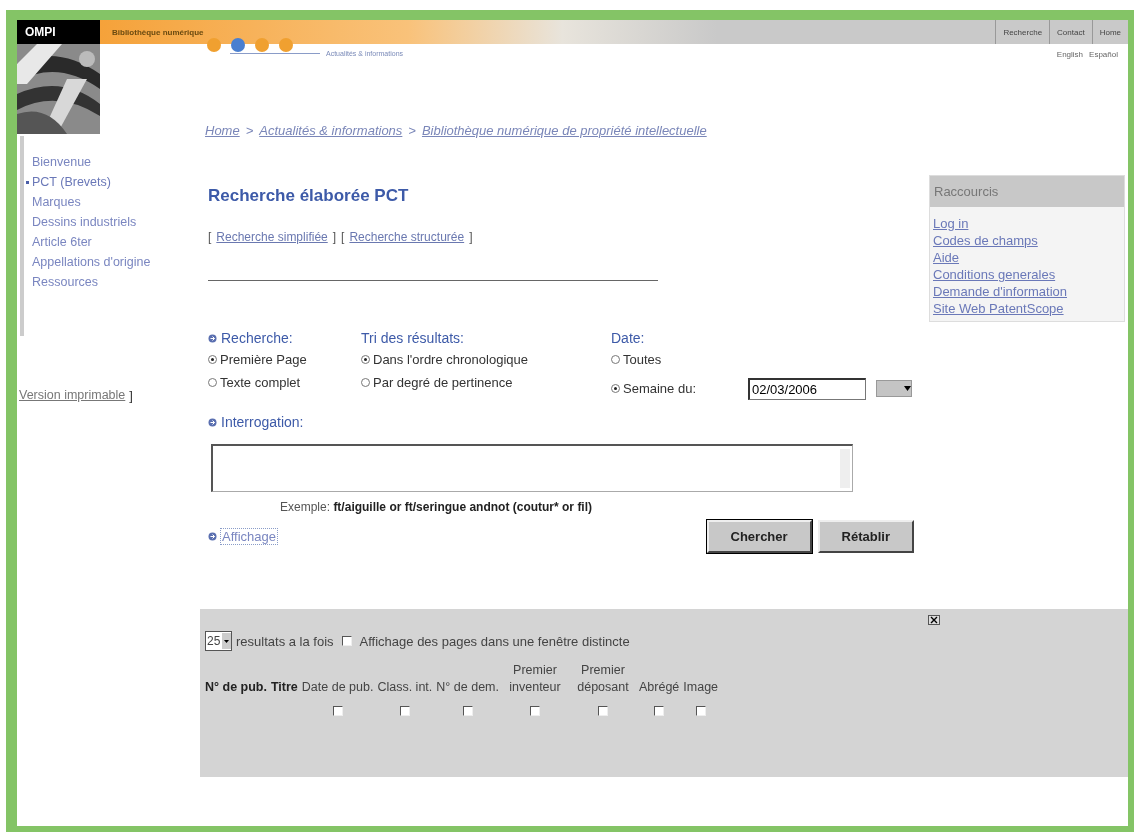 The width and height of the screenshot is (1134, 832). I want to click on search-button: Chercher, so click(759, 536).